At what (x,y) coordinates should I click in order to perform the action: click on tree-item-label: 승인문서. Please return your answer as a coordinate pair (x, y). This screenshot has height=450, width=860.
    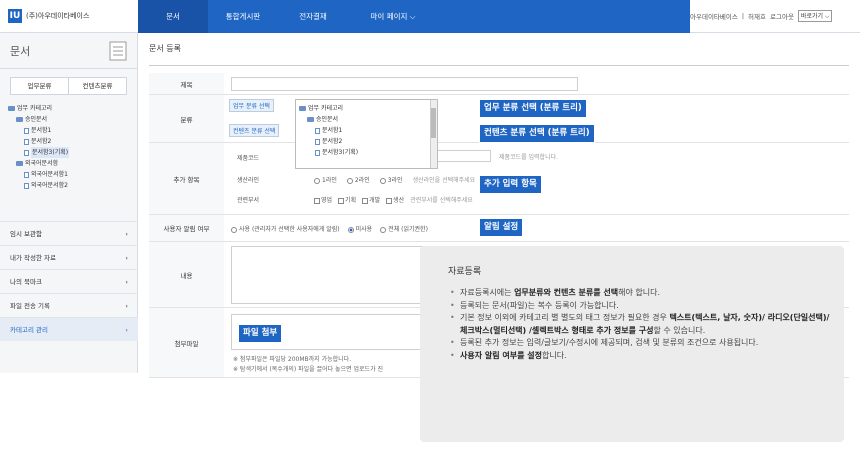
    Looking at the image, I should click on (36, 119).